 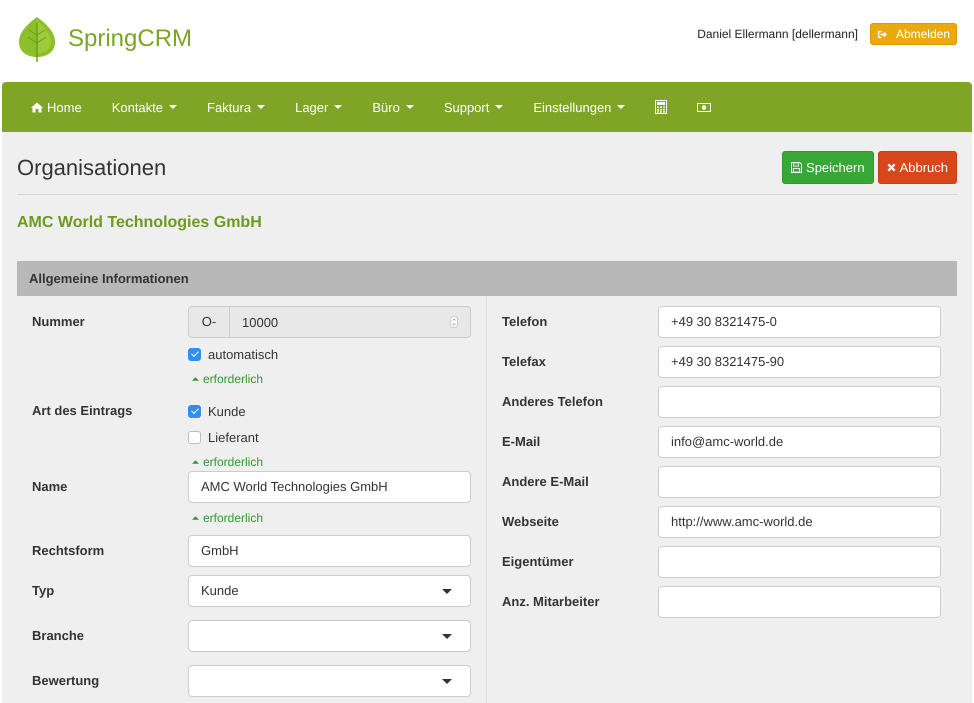 What do you see at coordinates (233, 437) in the screenshot?
I see `checkbox-label: Lieferant` at bounding box center [233, 437].